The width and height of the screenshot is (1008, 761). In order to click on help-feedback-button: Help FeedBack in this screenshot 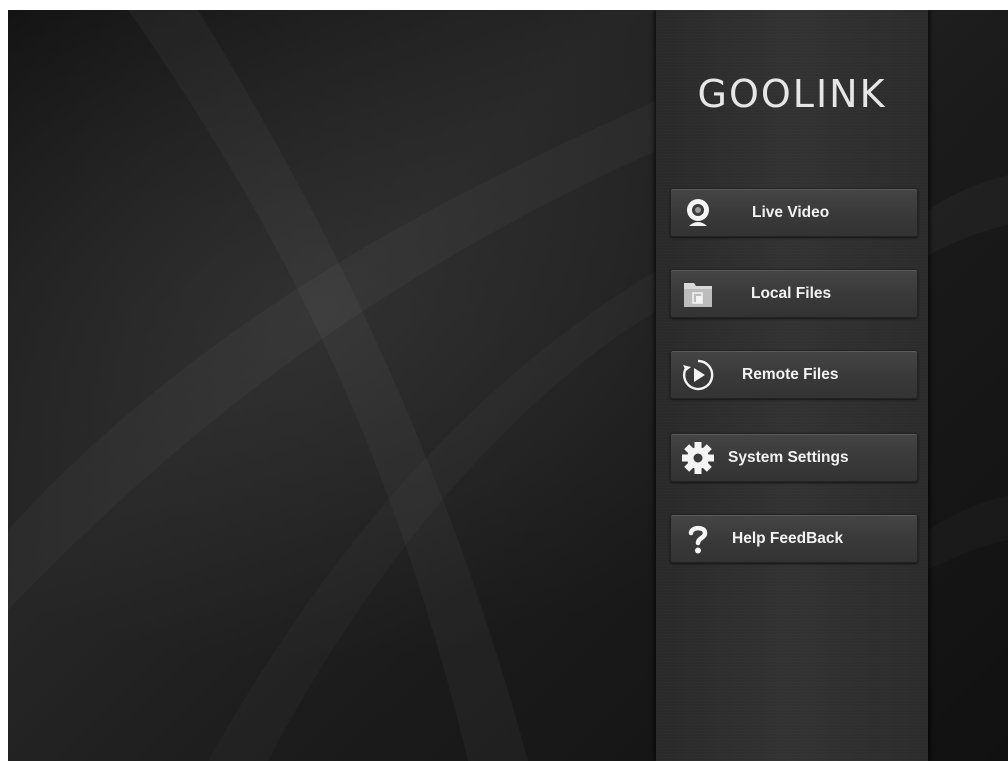, I will do `click(794, 538)`.